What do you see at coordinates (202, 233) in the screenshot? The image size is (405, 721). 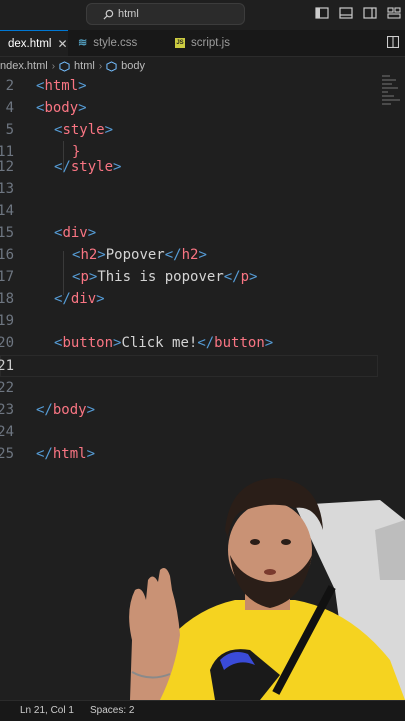 I see `code-line: 15 <div>` at bounding box center [202, 233].